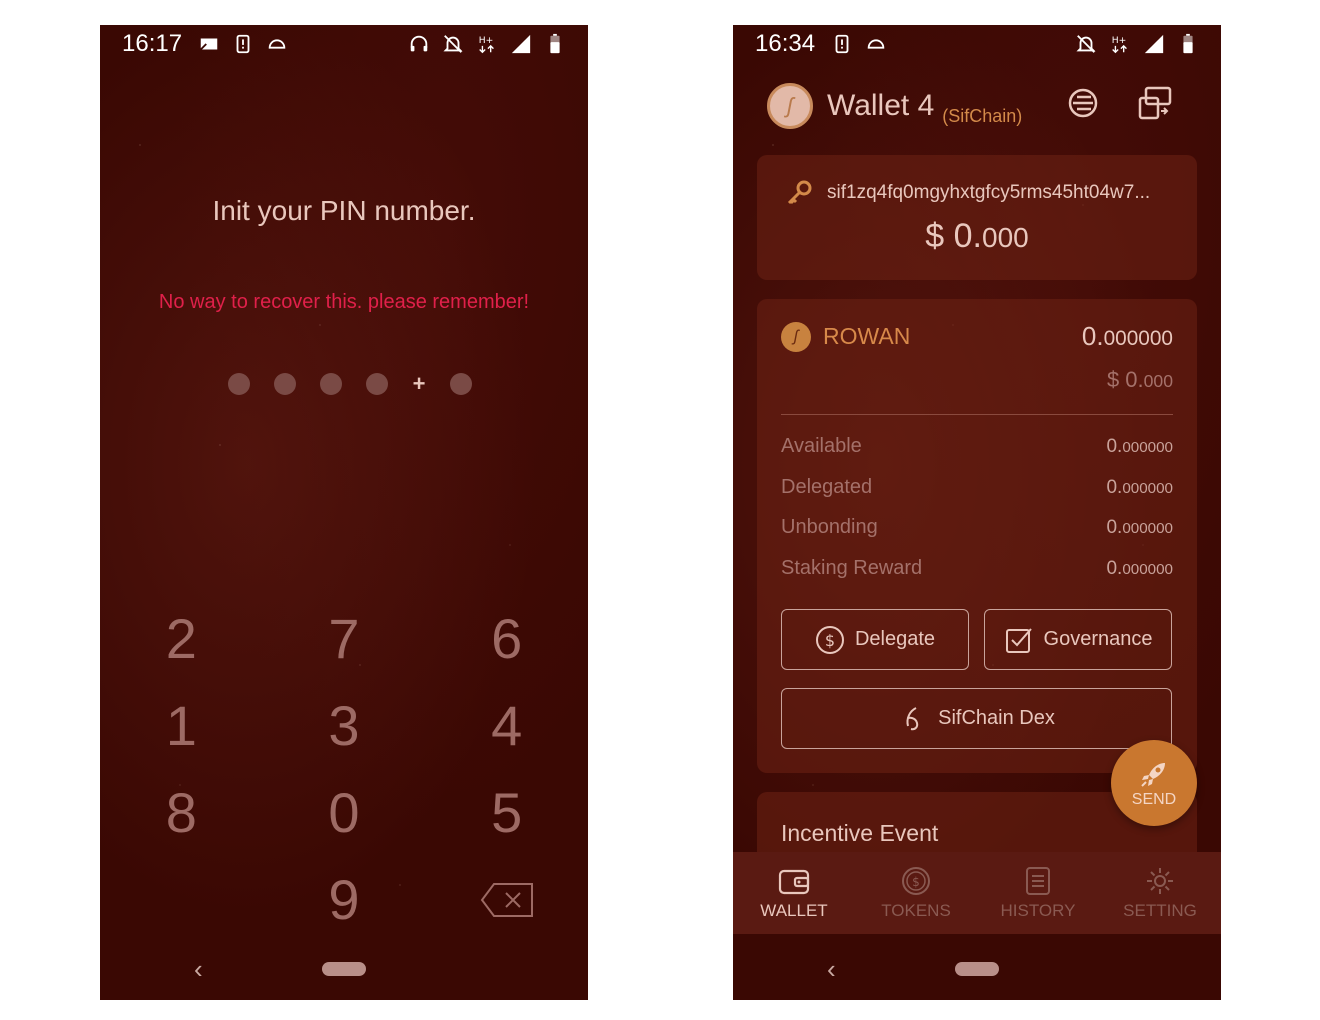 The image size is (1320, 1020). Describe the element at coordinates (350, 384) in the screenshot. I see `pin-dots: +` at that location.